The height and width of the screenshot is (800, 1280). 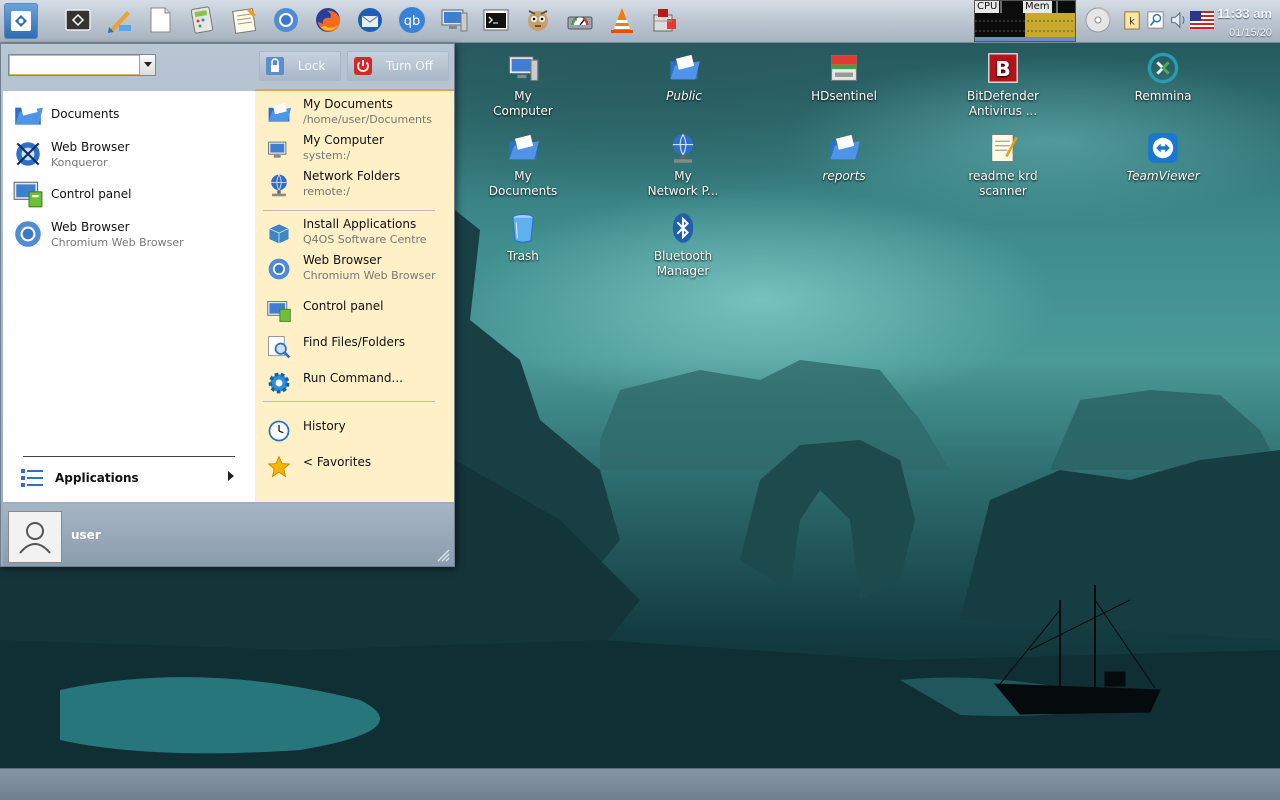 What do you see at coordinates (1003, 176) in the screenshot?
I see `desktop-icon-label: readme krd` at bounding box center [1003, 176].